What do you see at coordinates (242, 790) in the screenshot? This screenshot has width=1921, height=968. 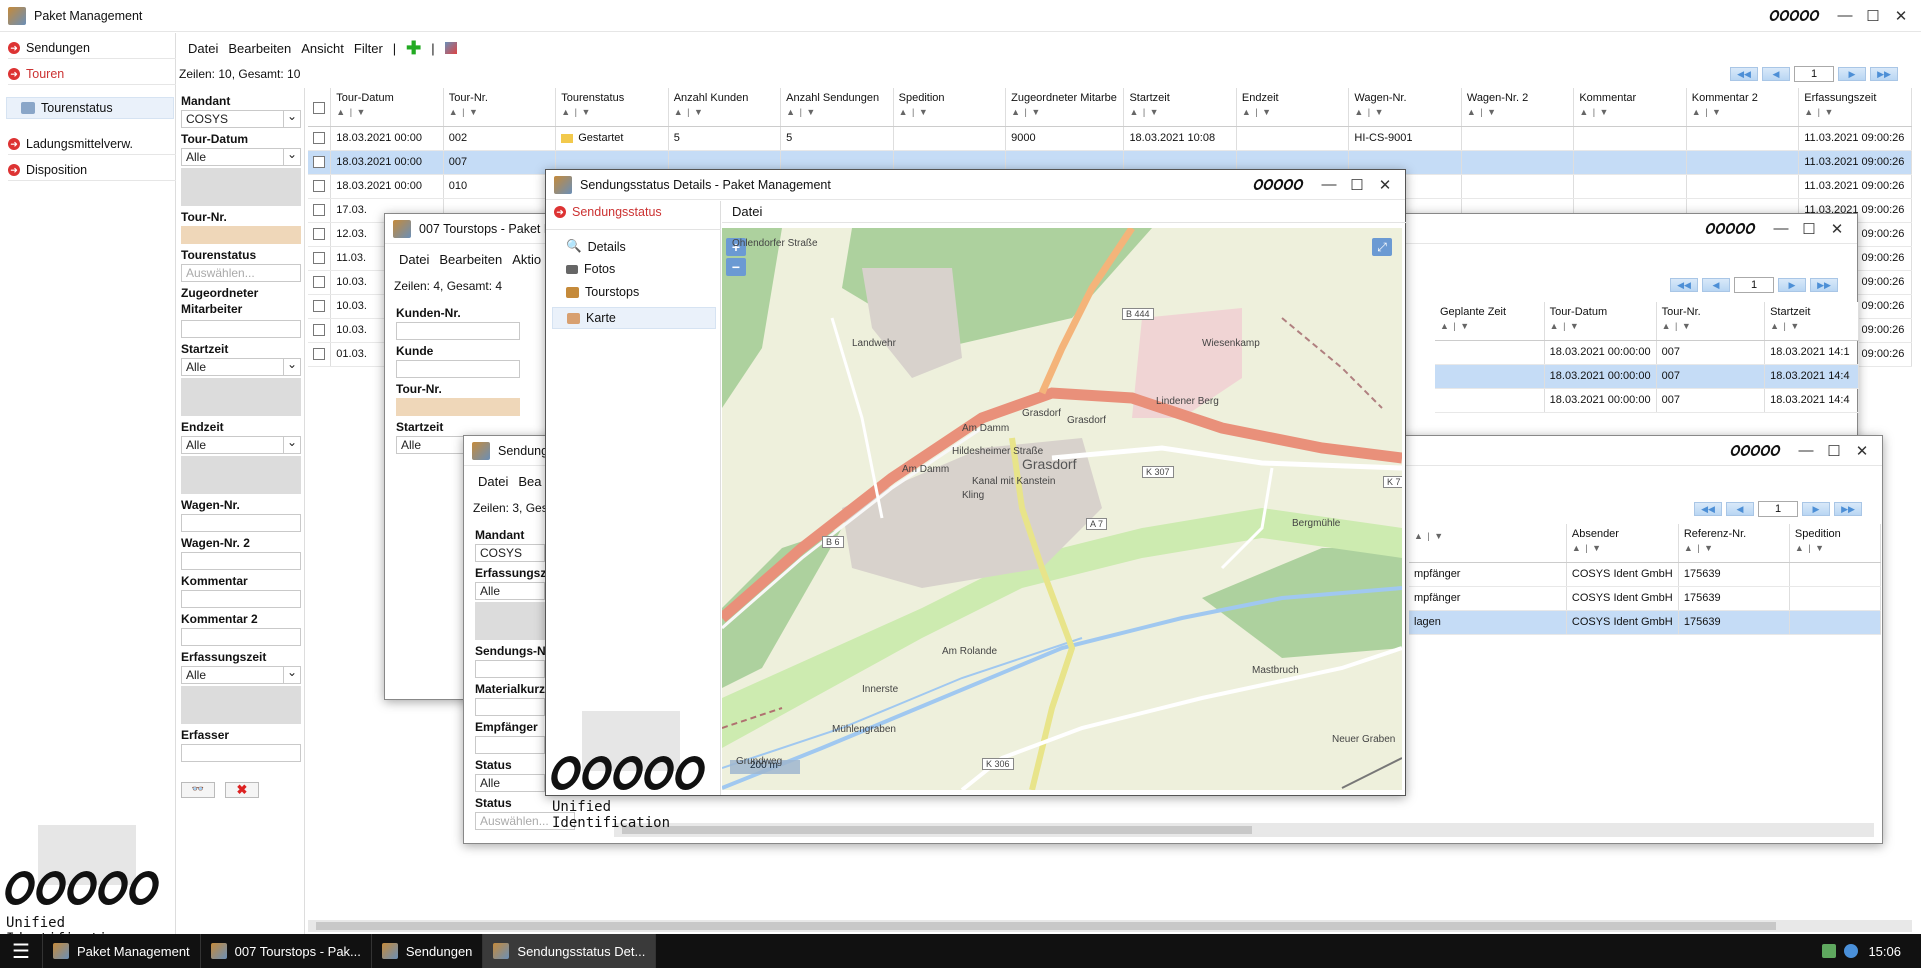 I see `clear-filter-button: ✖` at bounding box center [242, 790].